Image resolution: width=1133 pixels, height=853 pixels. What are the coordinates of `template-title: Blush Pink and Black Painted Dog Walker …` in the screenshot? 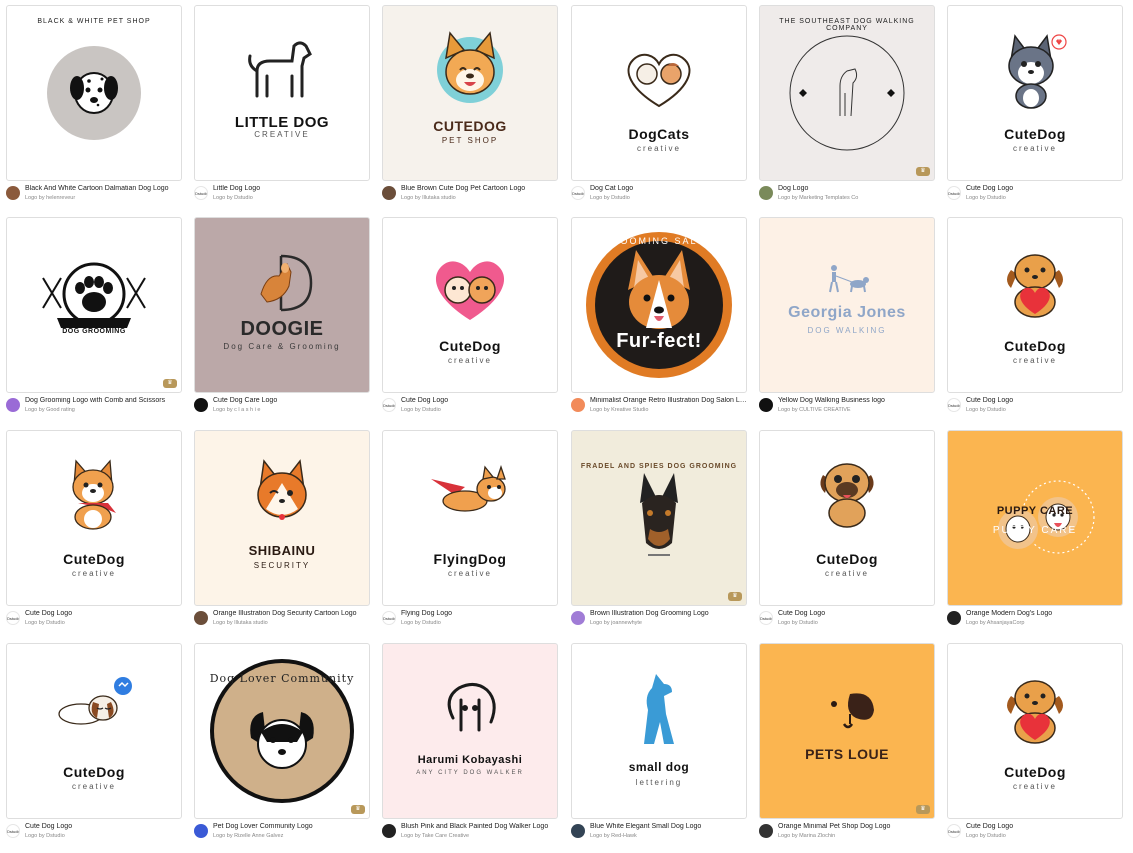 It's located at (479, 826).